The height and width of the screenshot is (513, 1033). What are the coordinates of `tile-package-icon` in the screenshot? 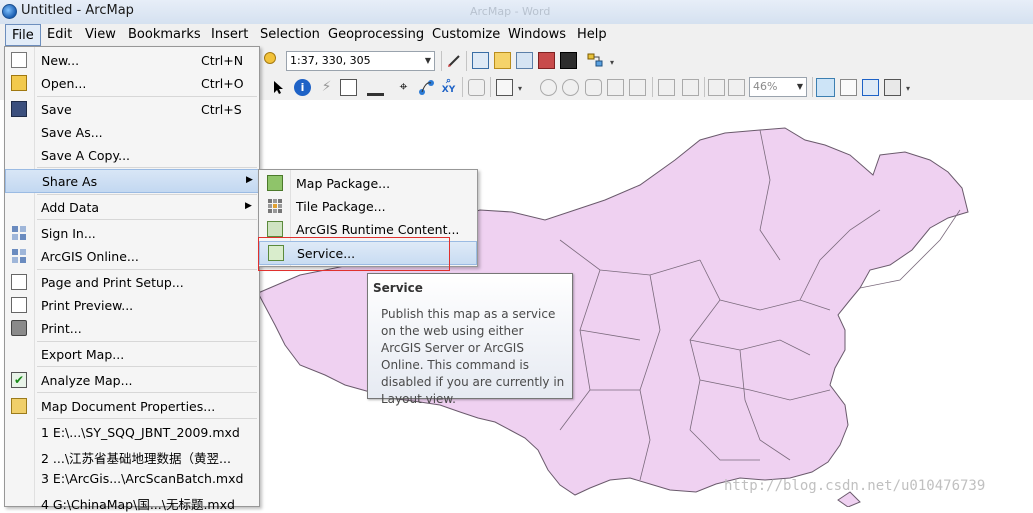 It's located at (275, 206).